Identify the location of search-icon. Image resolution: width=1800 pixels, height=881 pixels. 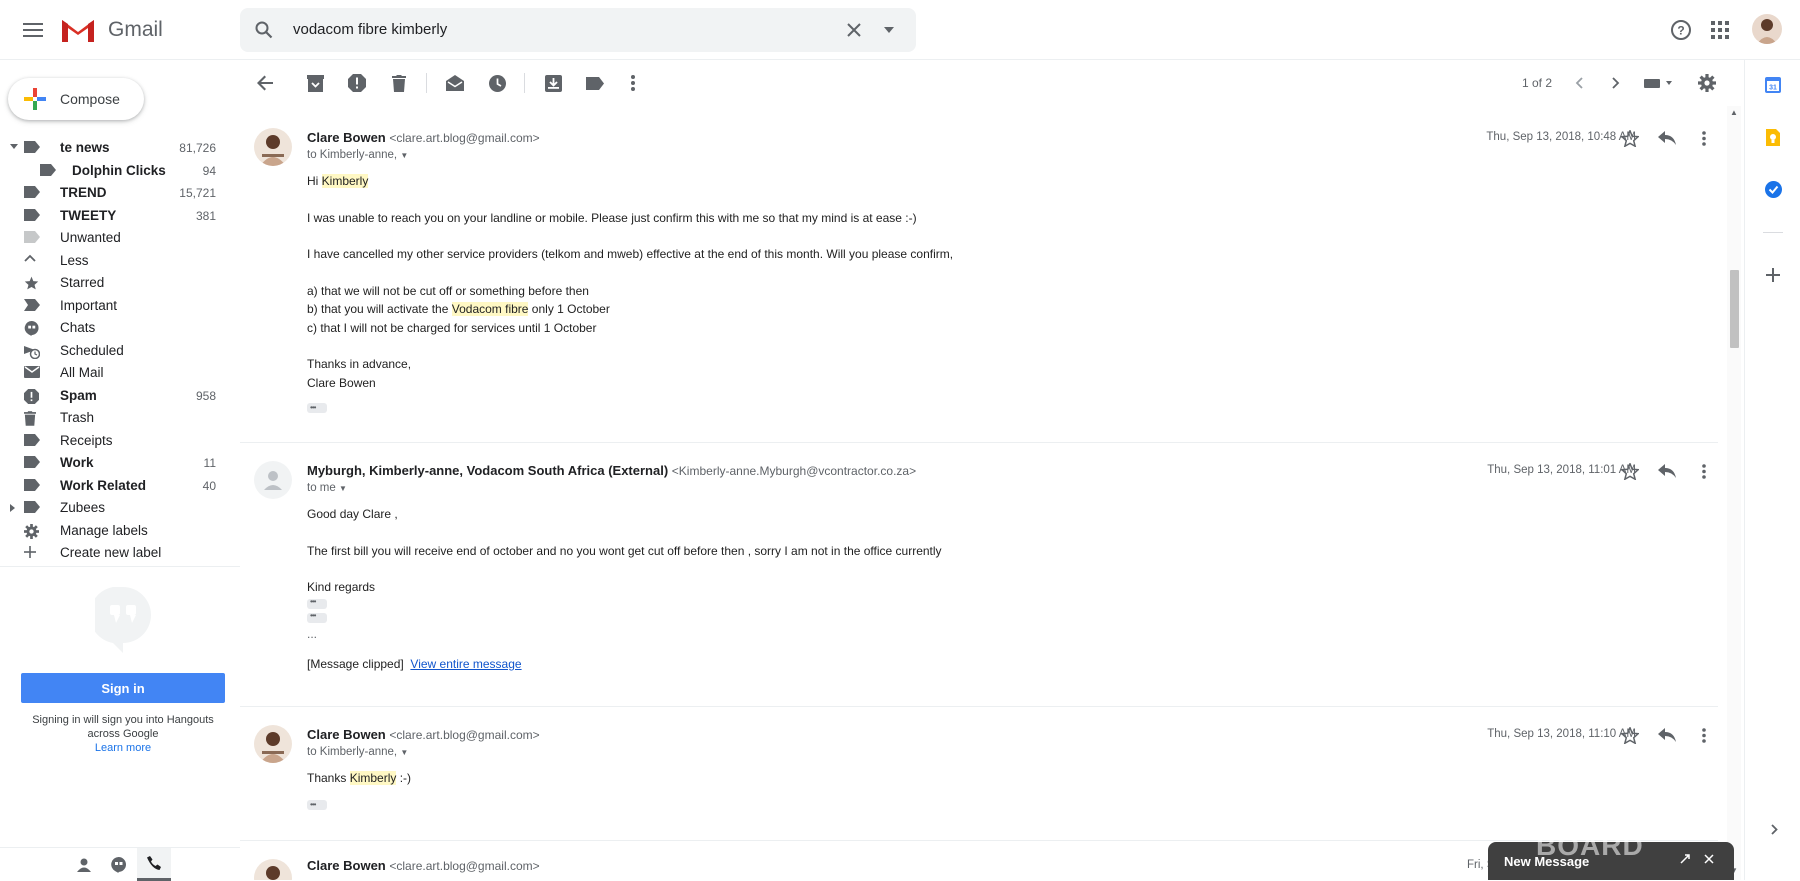
(264, 30).